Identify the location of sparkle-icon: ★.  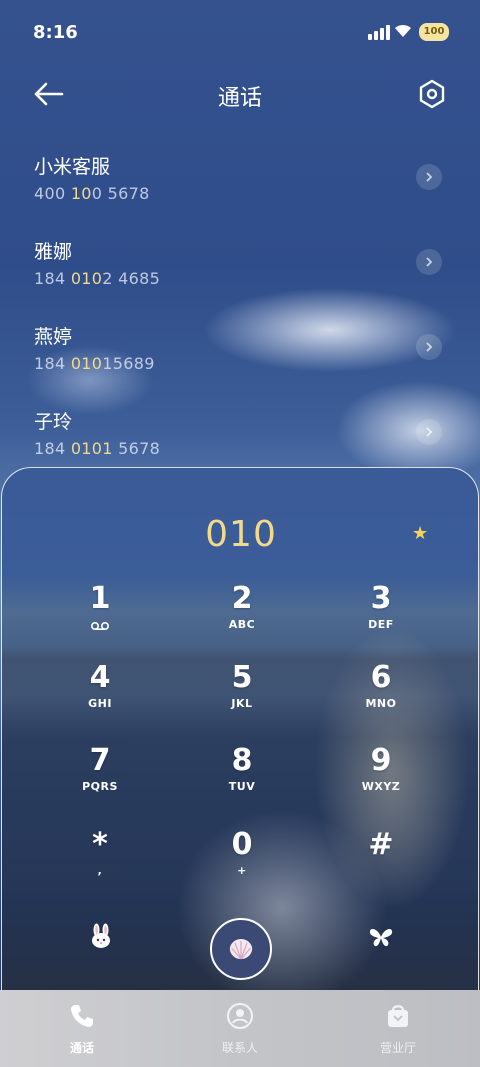
(420, 533).